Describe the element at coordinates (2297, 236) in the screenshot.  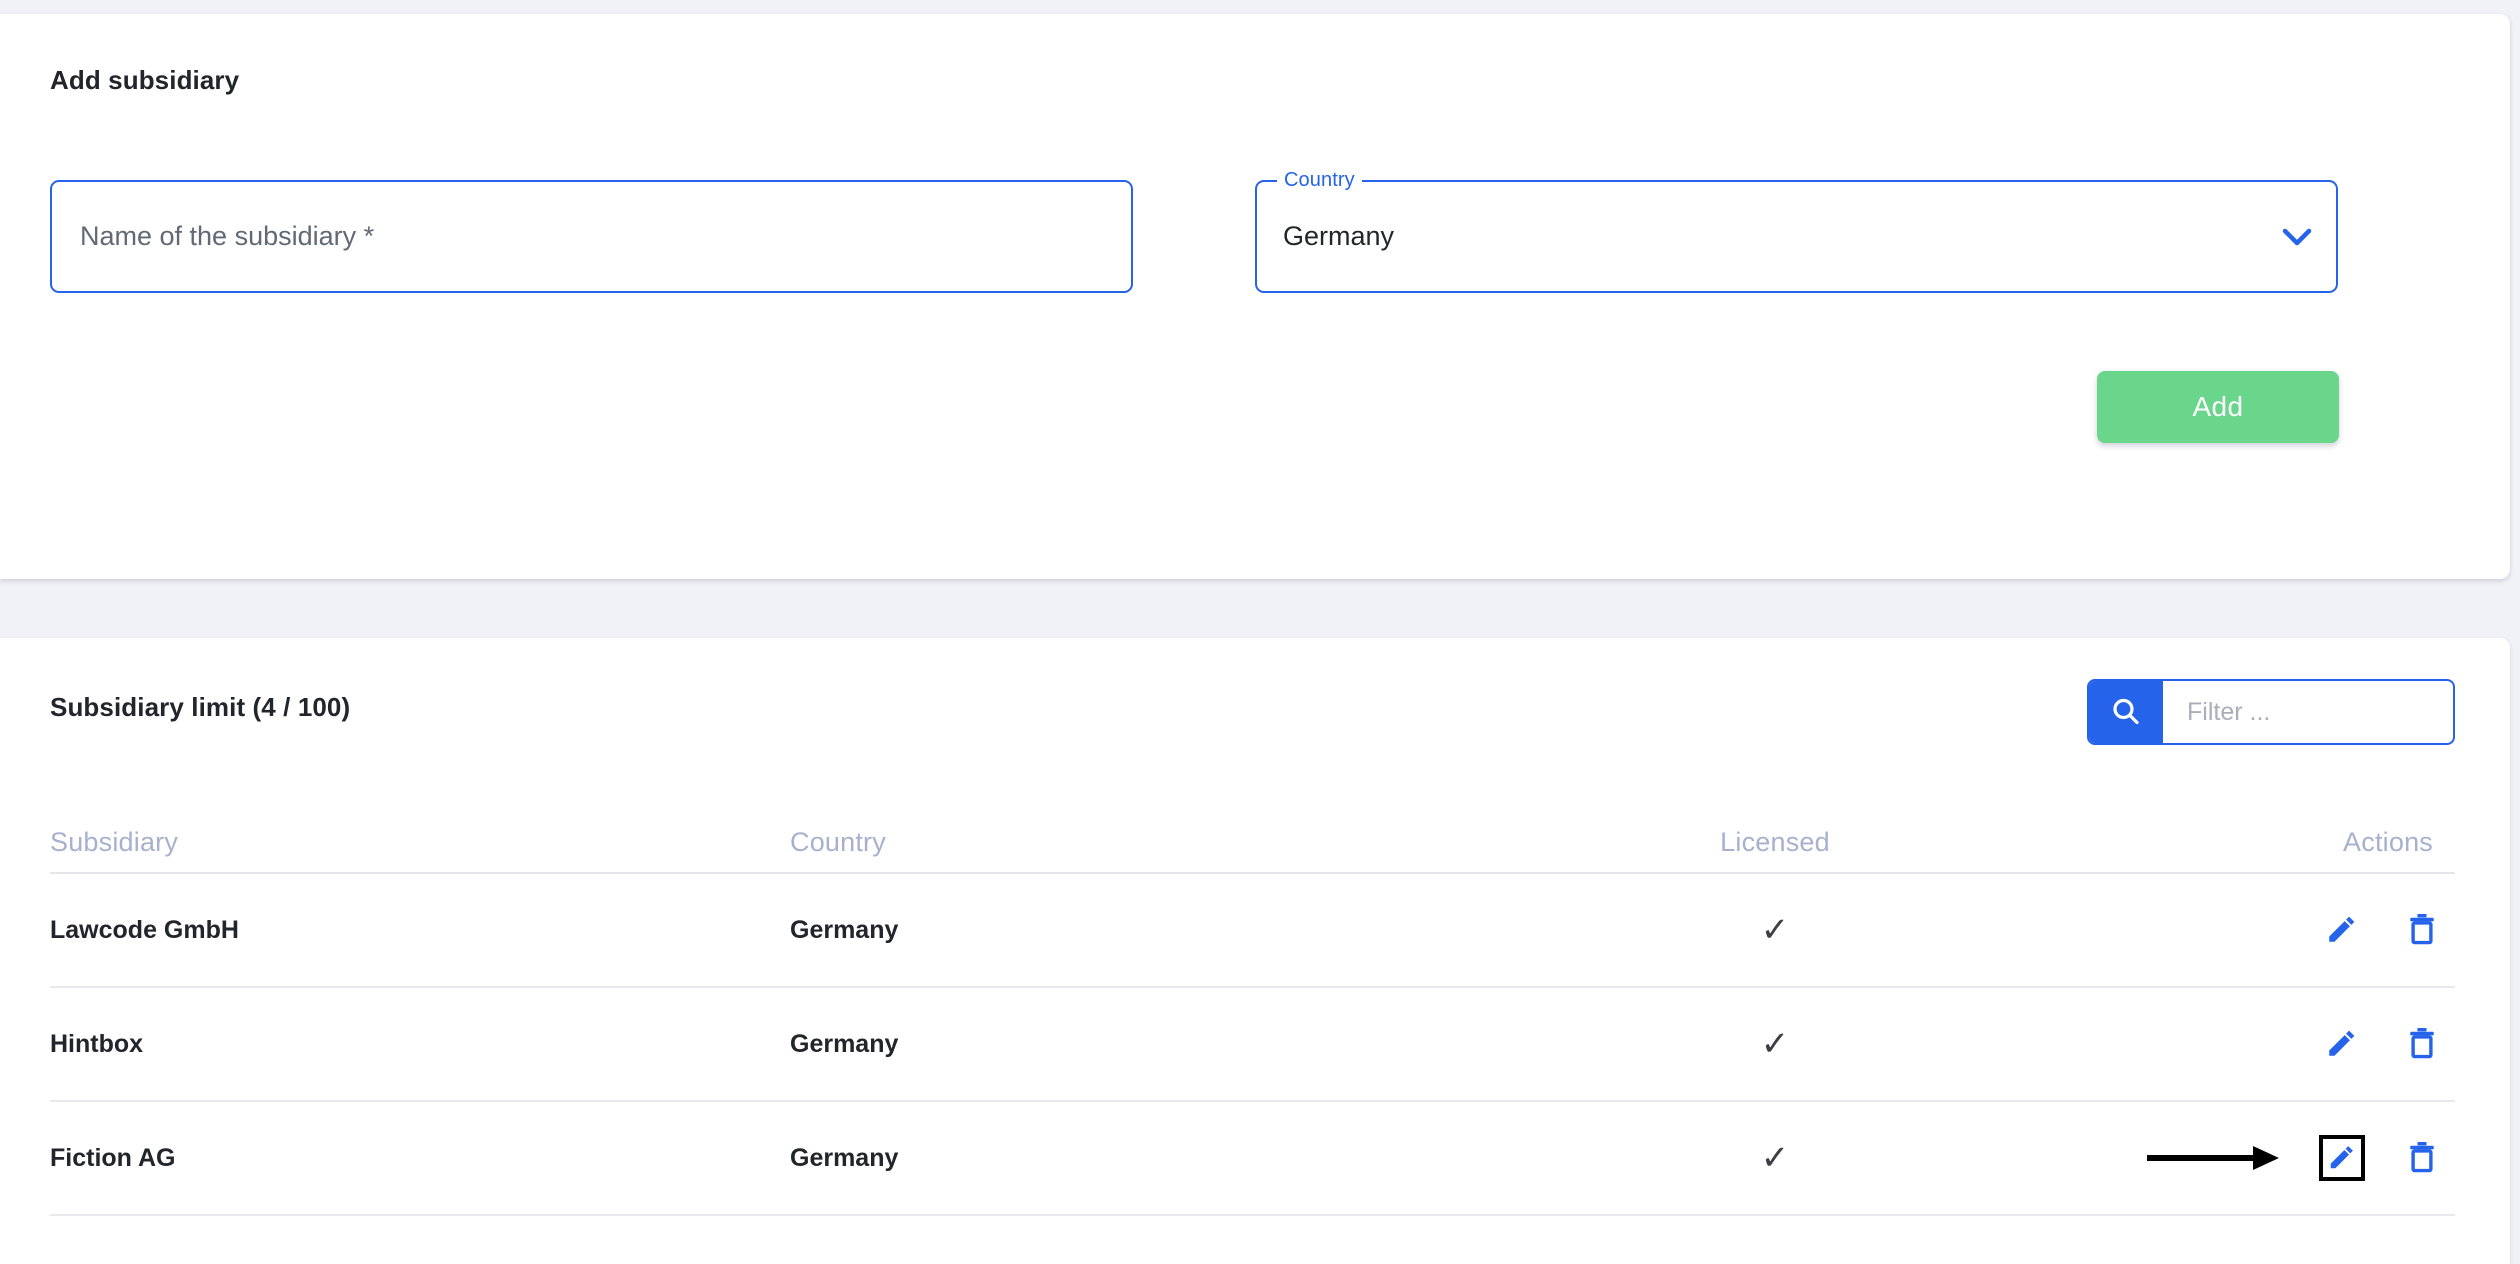
I see `chevron-down-icon` at that location.